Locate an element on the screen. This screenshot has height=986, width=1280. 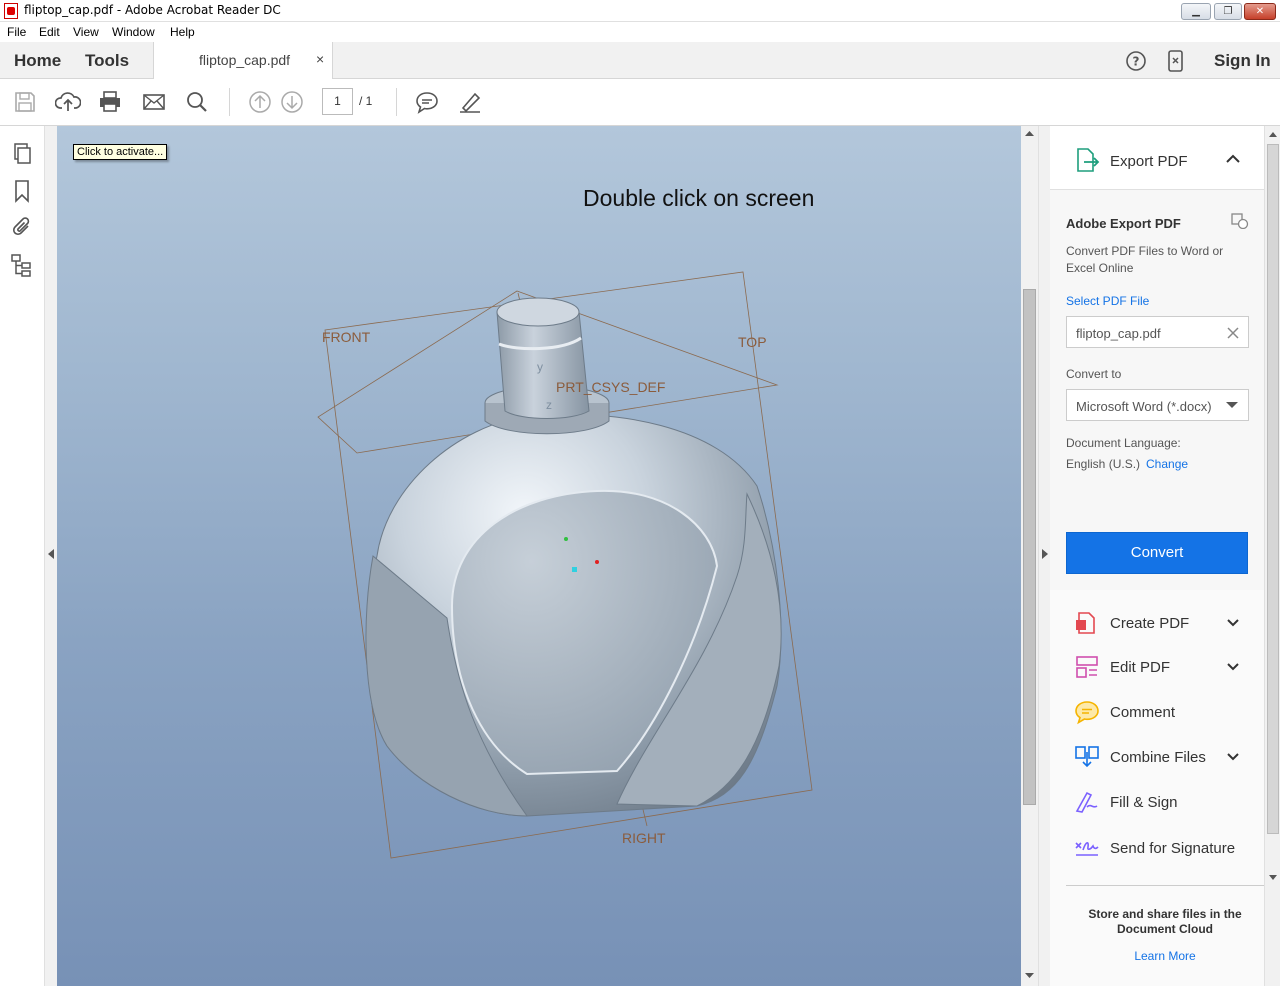
save-icon is located at coordinates (25, 102).